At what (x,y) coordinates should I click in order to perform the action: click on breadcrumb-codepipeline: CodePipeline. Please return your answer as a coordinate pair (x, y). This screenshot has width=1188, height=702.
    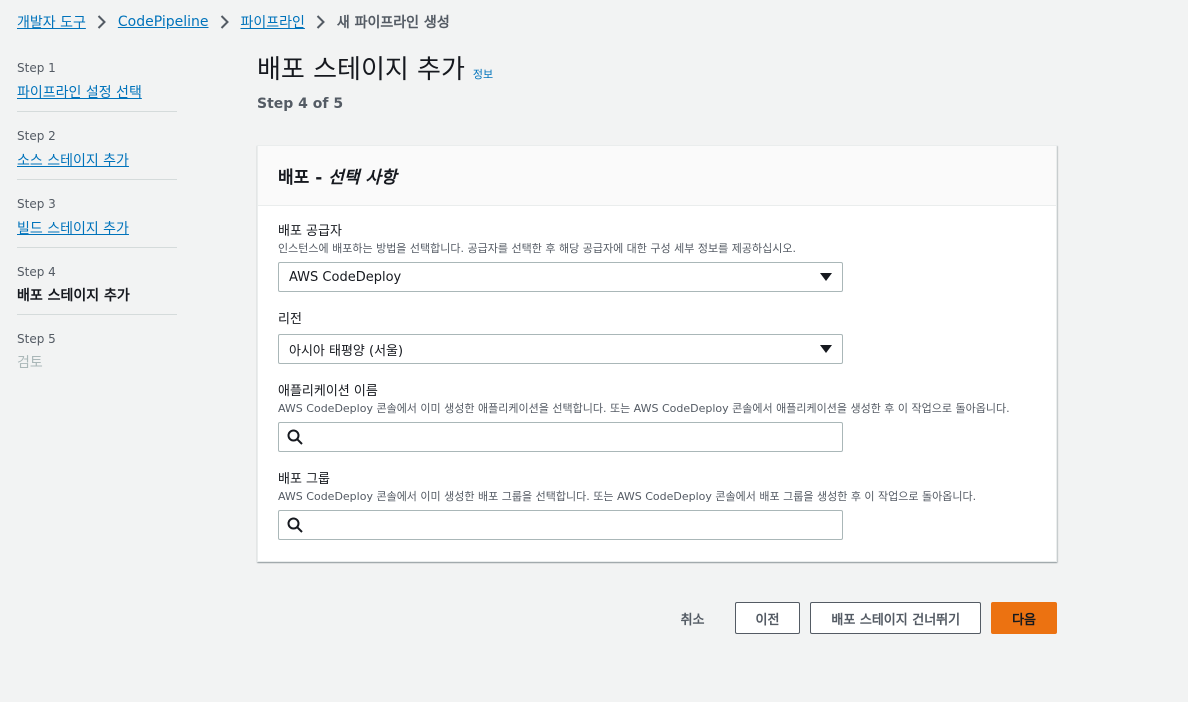
    Looking at the image, I should click on (163, 22).